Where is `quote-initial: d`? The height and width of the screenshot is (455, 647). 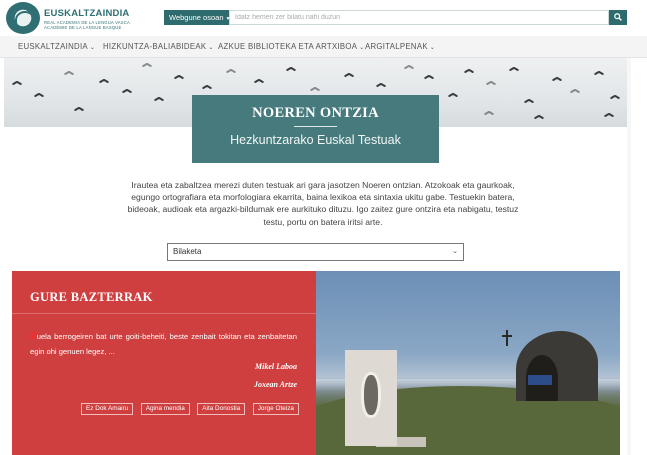
quote-initial: d is located at coordinates (33, 336).